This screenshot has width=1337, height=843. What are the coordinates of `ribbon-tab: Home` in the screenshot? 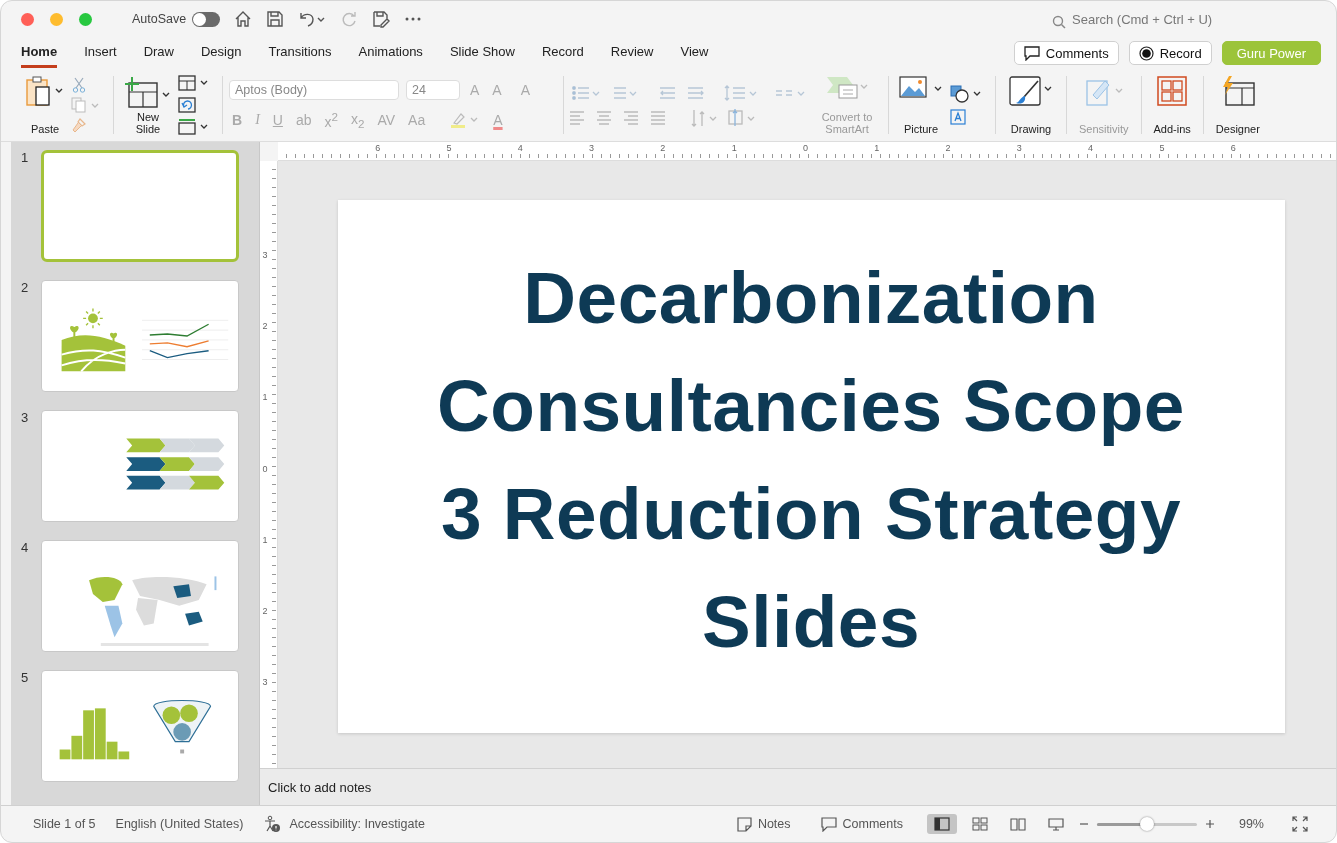 It's located at (39, 53).